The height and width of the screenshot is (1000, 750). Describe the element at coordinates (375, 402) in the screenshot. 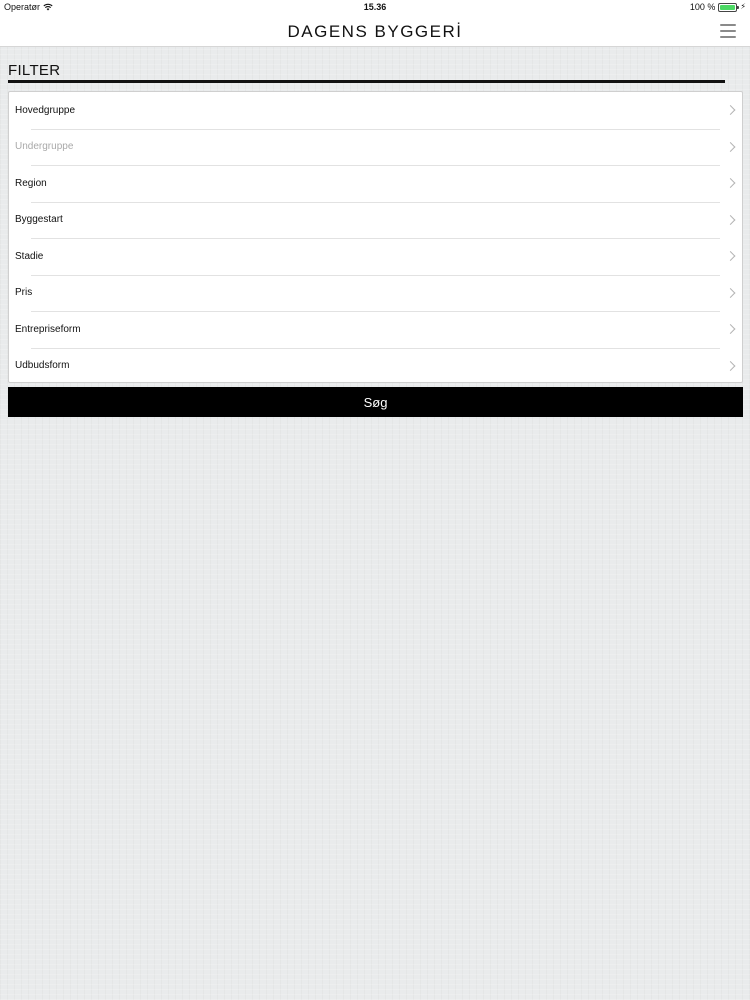

I see `search-button: Søg` at that location.